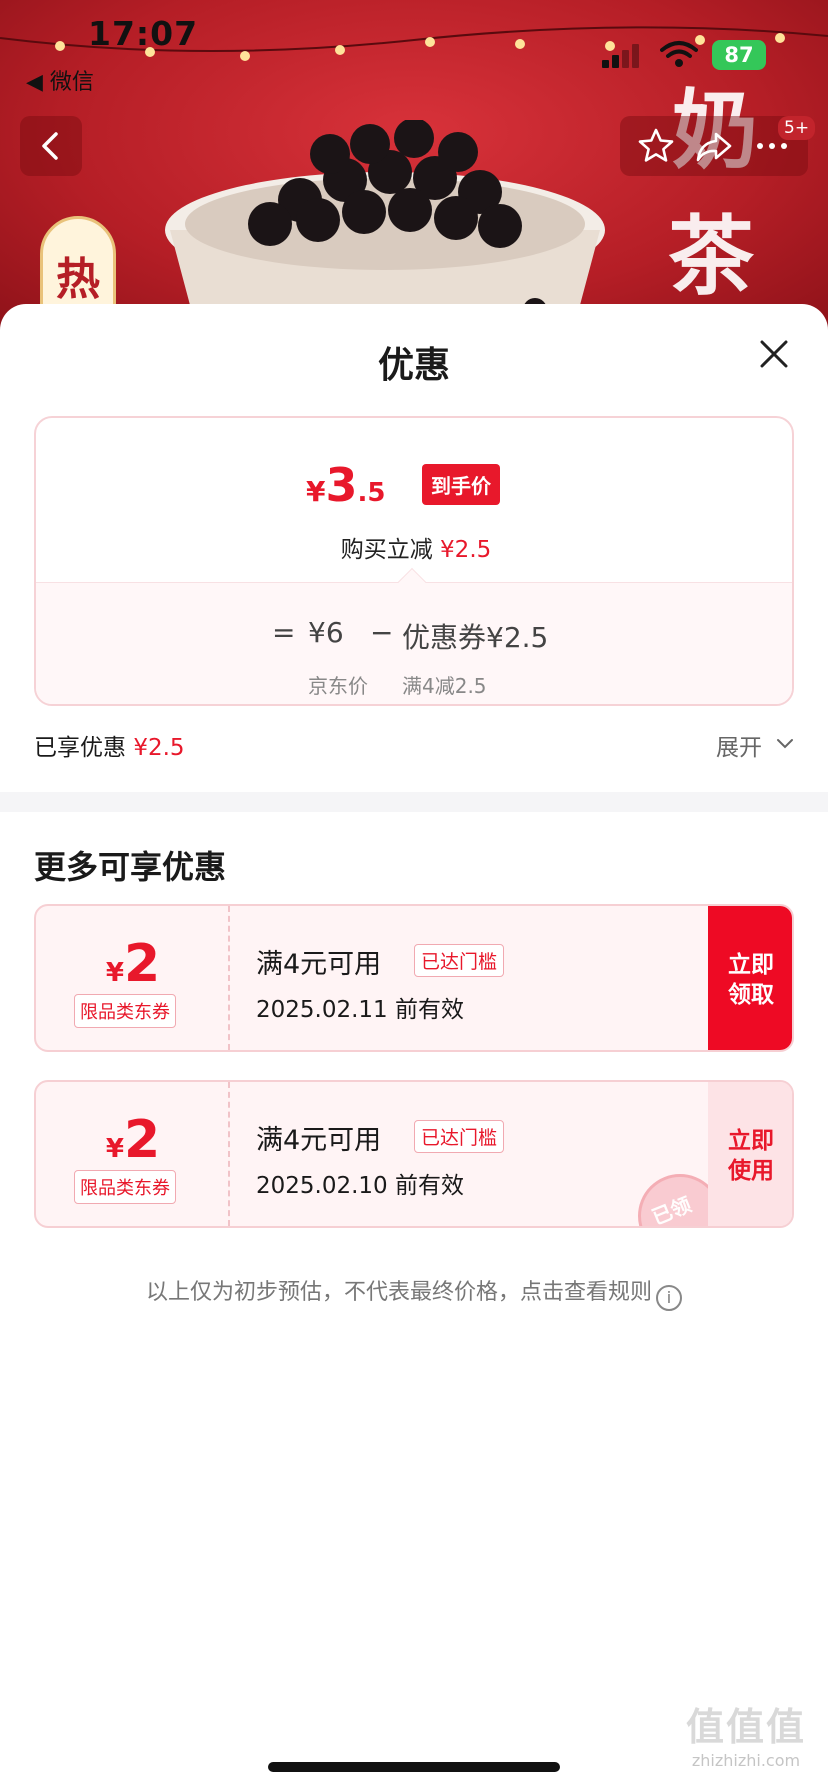 The image size is (828, 1792). I want to click on coupon-rule: 满4减2.5, so click(444, 686).